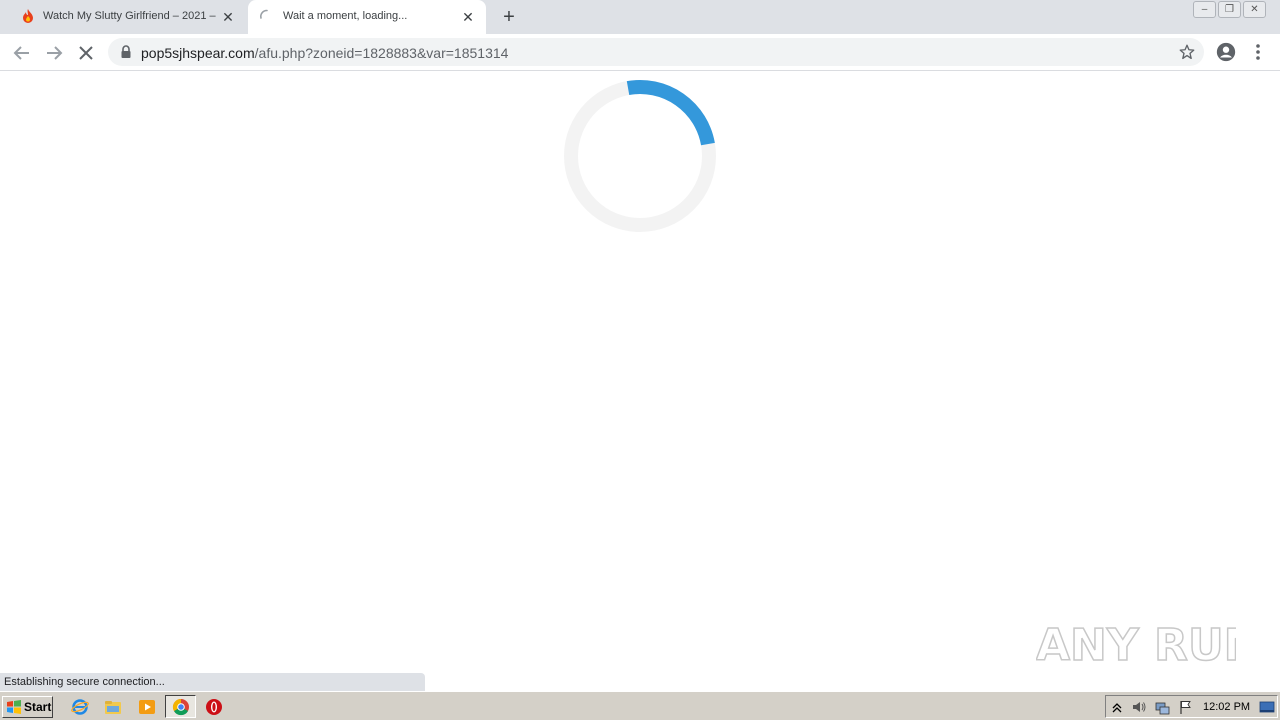 Image resolution: width=1280 pixels, height=720 pixels. Describe the element at coordinates (130, 16) in the screenshot. I see `tab-title: Watch My Slutty Girlfriend – 2021 – I` at that location.